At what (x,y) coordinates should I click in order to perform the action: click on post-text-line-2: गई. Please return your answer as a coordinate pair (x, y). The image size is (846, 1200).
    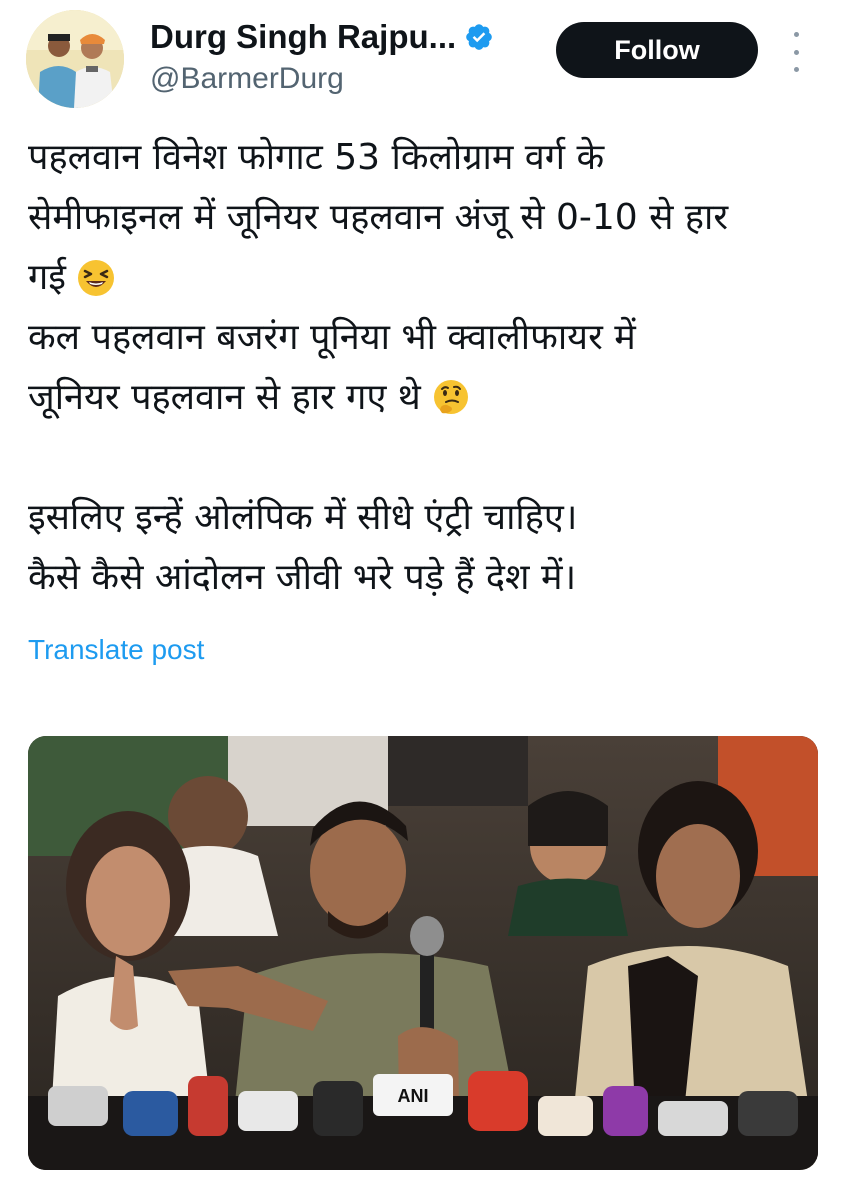
    Looking at the image, I should click on (47, 277).